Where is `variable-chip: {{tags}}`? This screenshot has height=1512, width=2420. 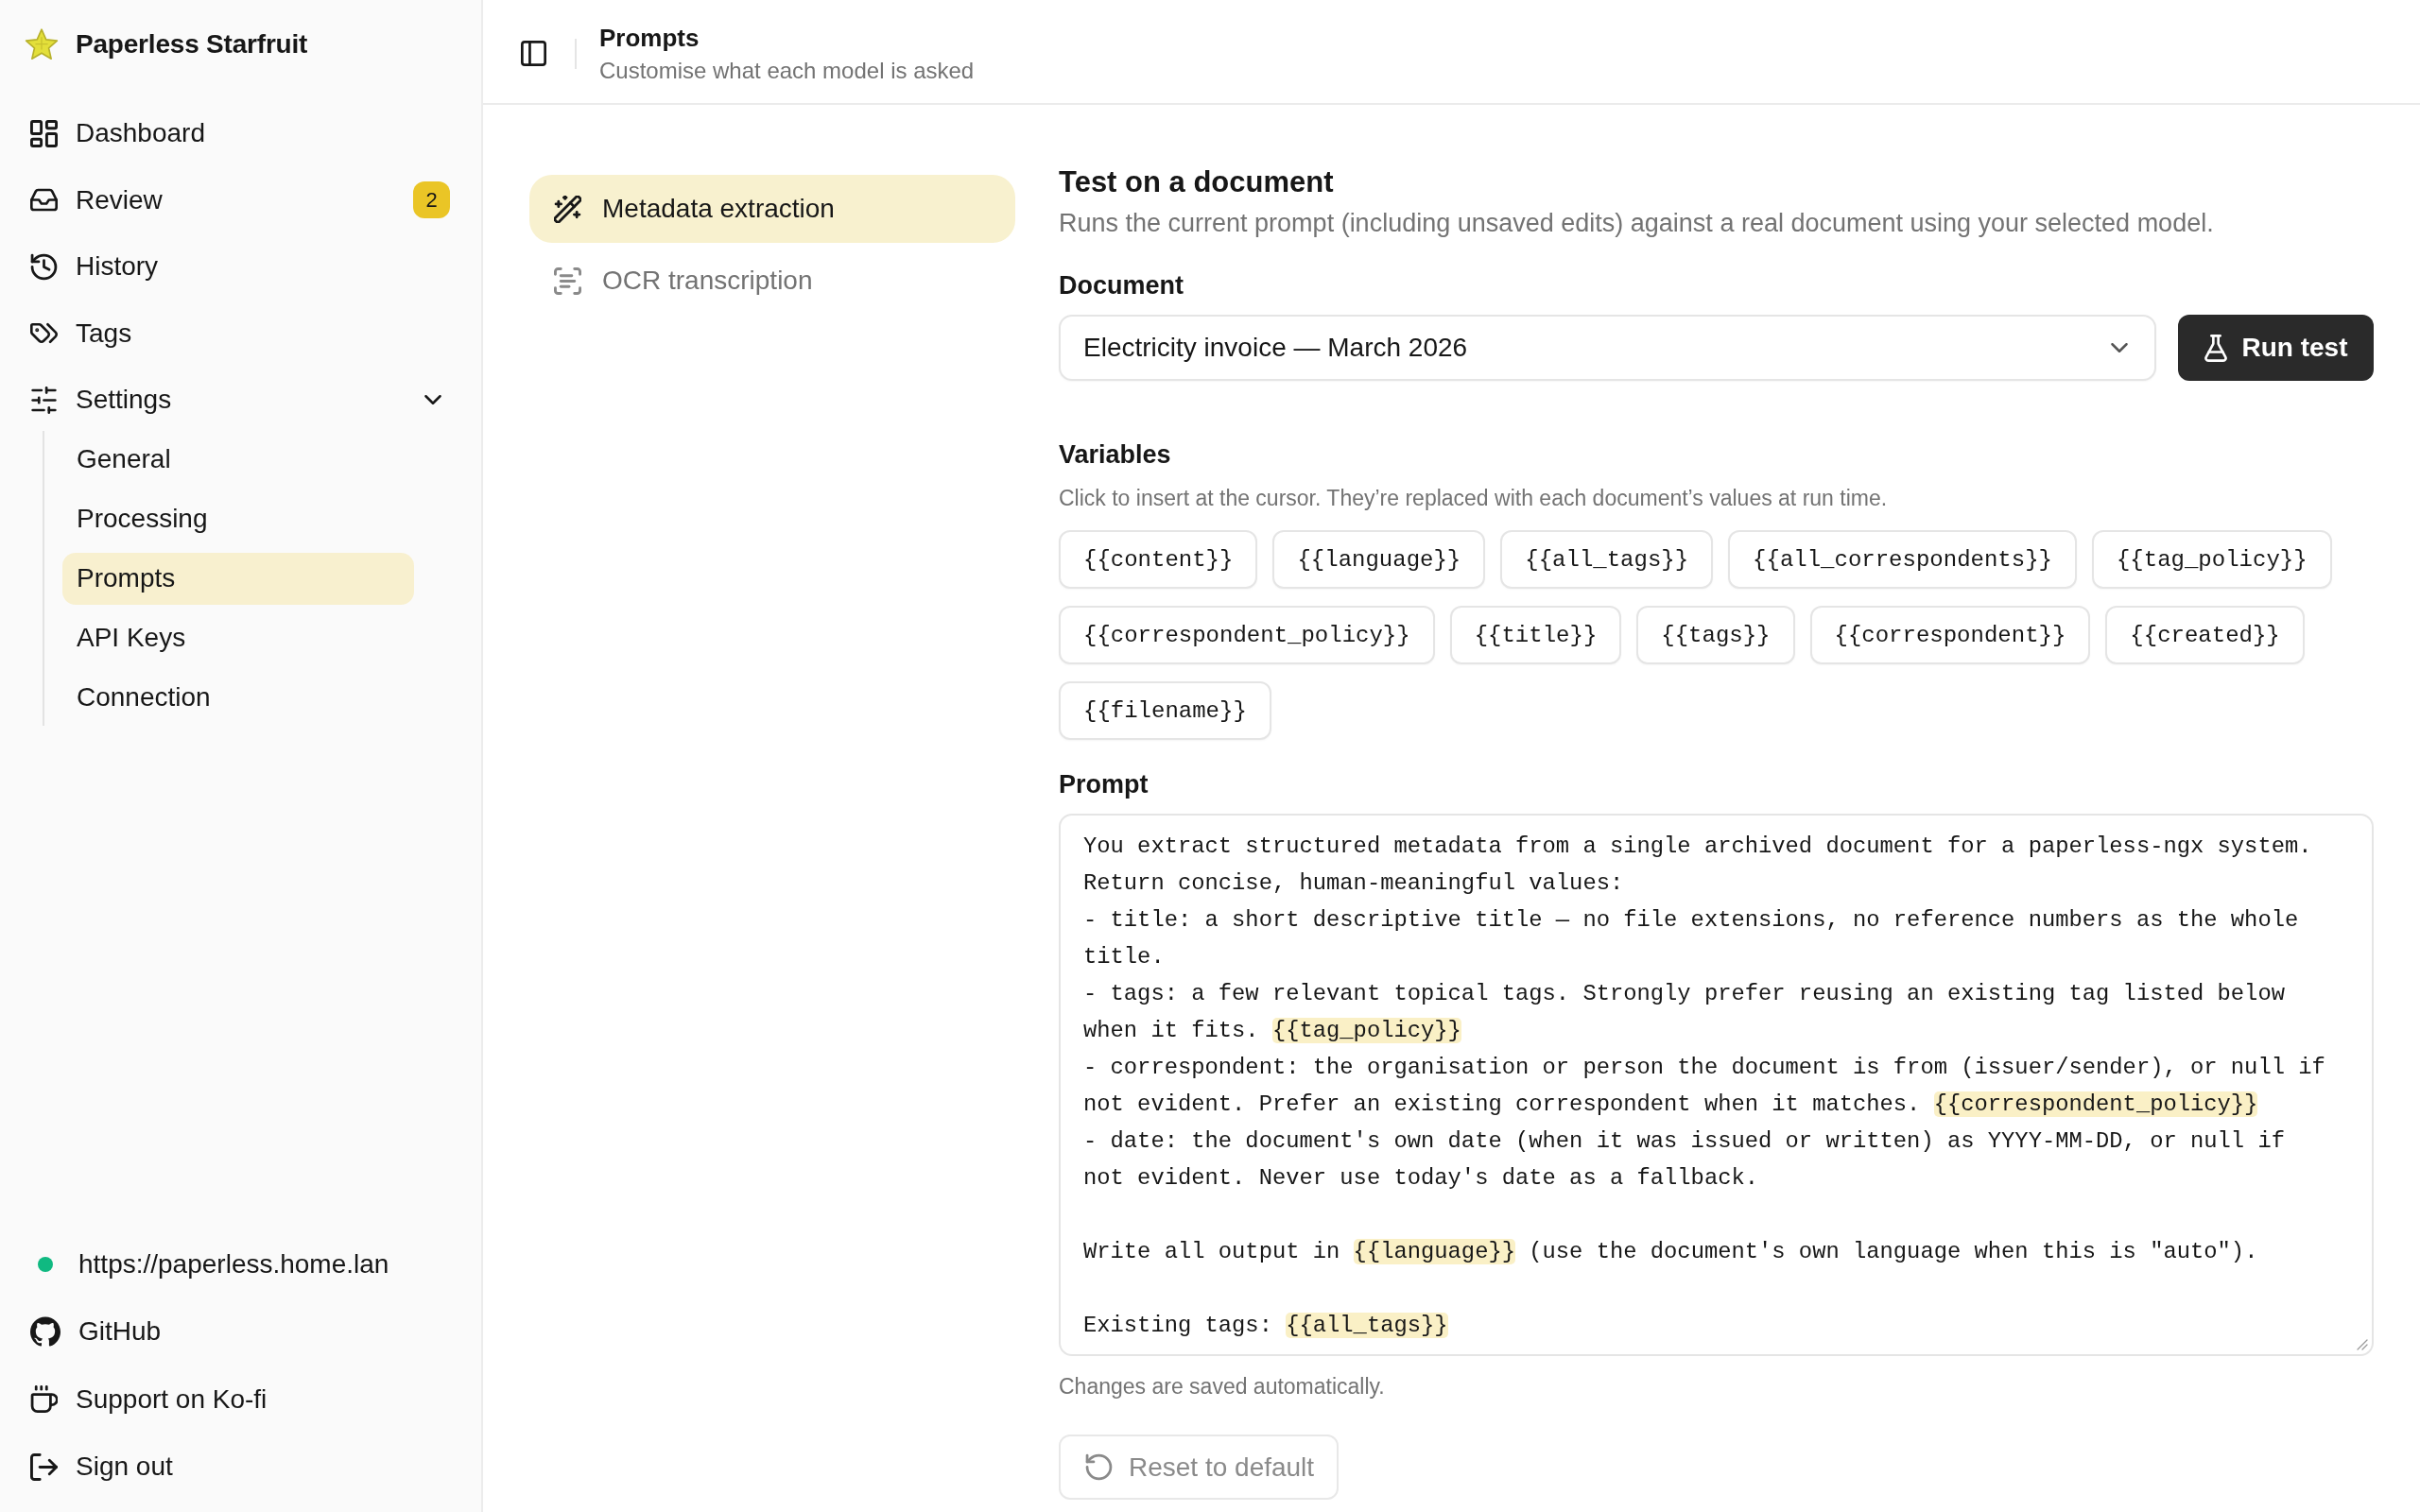
variable-chip: {{tags}} is located at coordinates (1715, 635).